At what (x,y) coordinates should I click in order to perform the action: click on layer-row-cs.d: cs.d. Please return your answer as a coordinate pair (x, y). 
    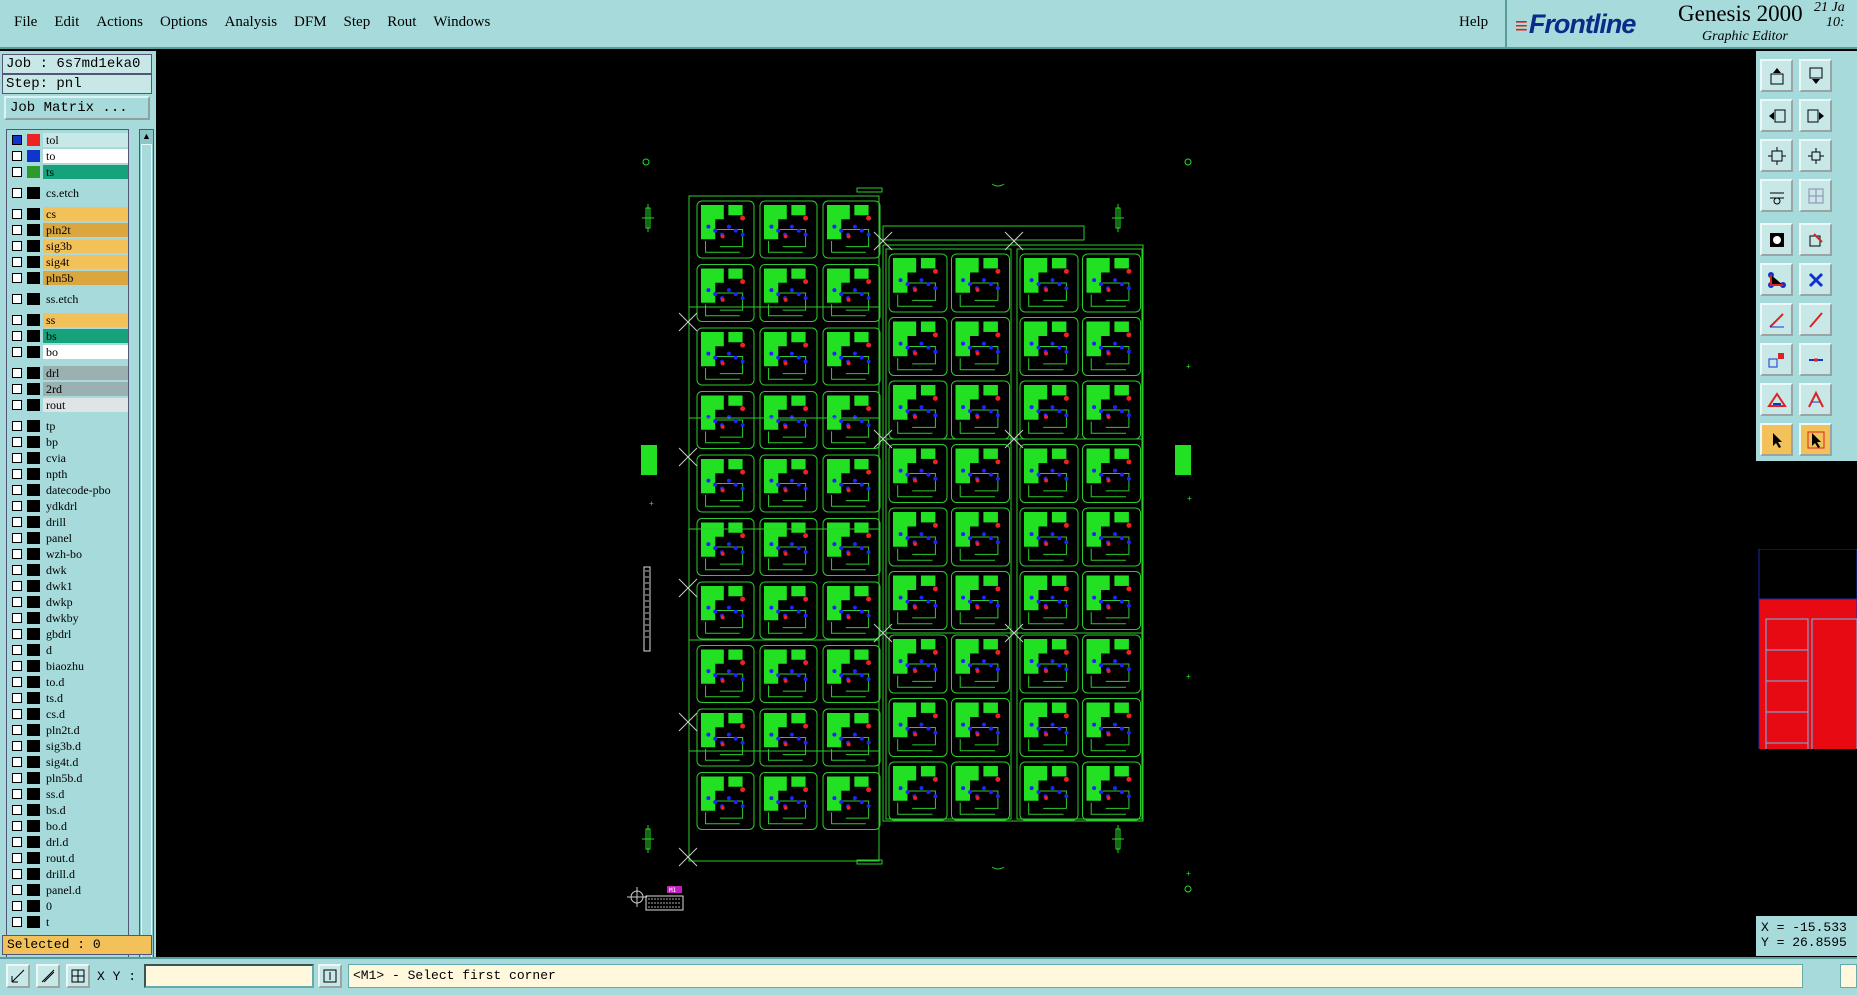
    Looking at the image, I should click on (67, 714).